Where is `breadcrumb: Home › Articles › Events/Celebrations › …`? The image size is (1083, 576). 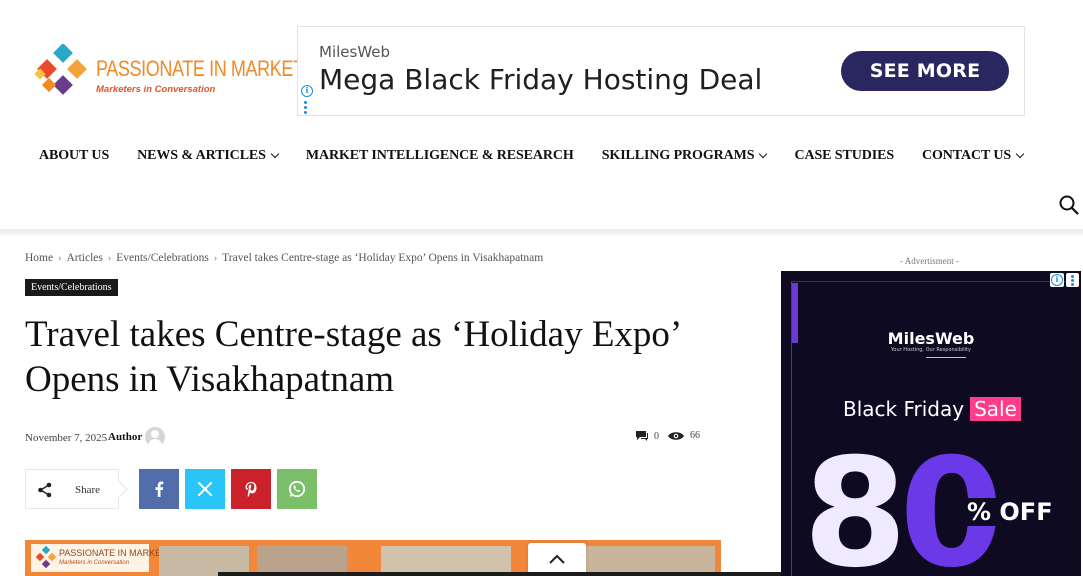 breadcrumb: Home › Articles › Events/Celebrations › … is located at coordinates (284, 258).